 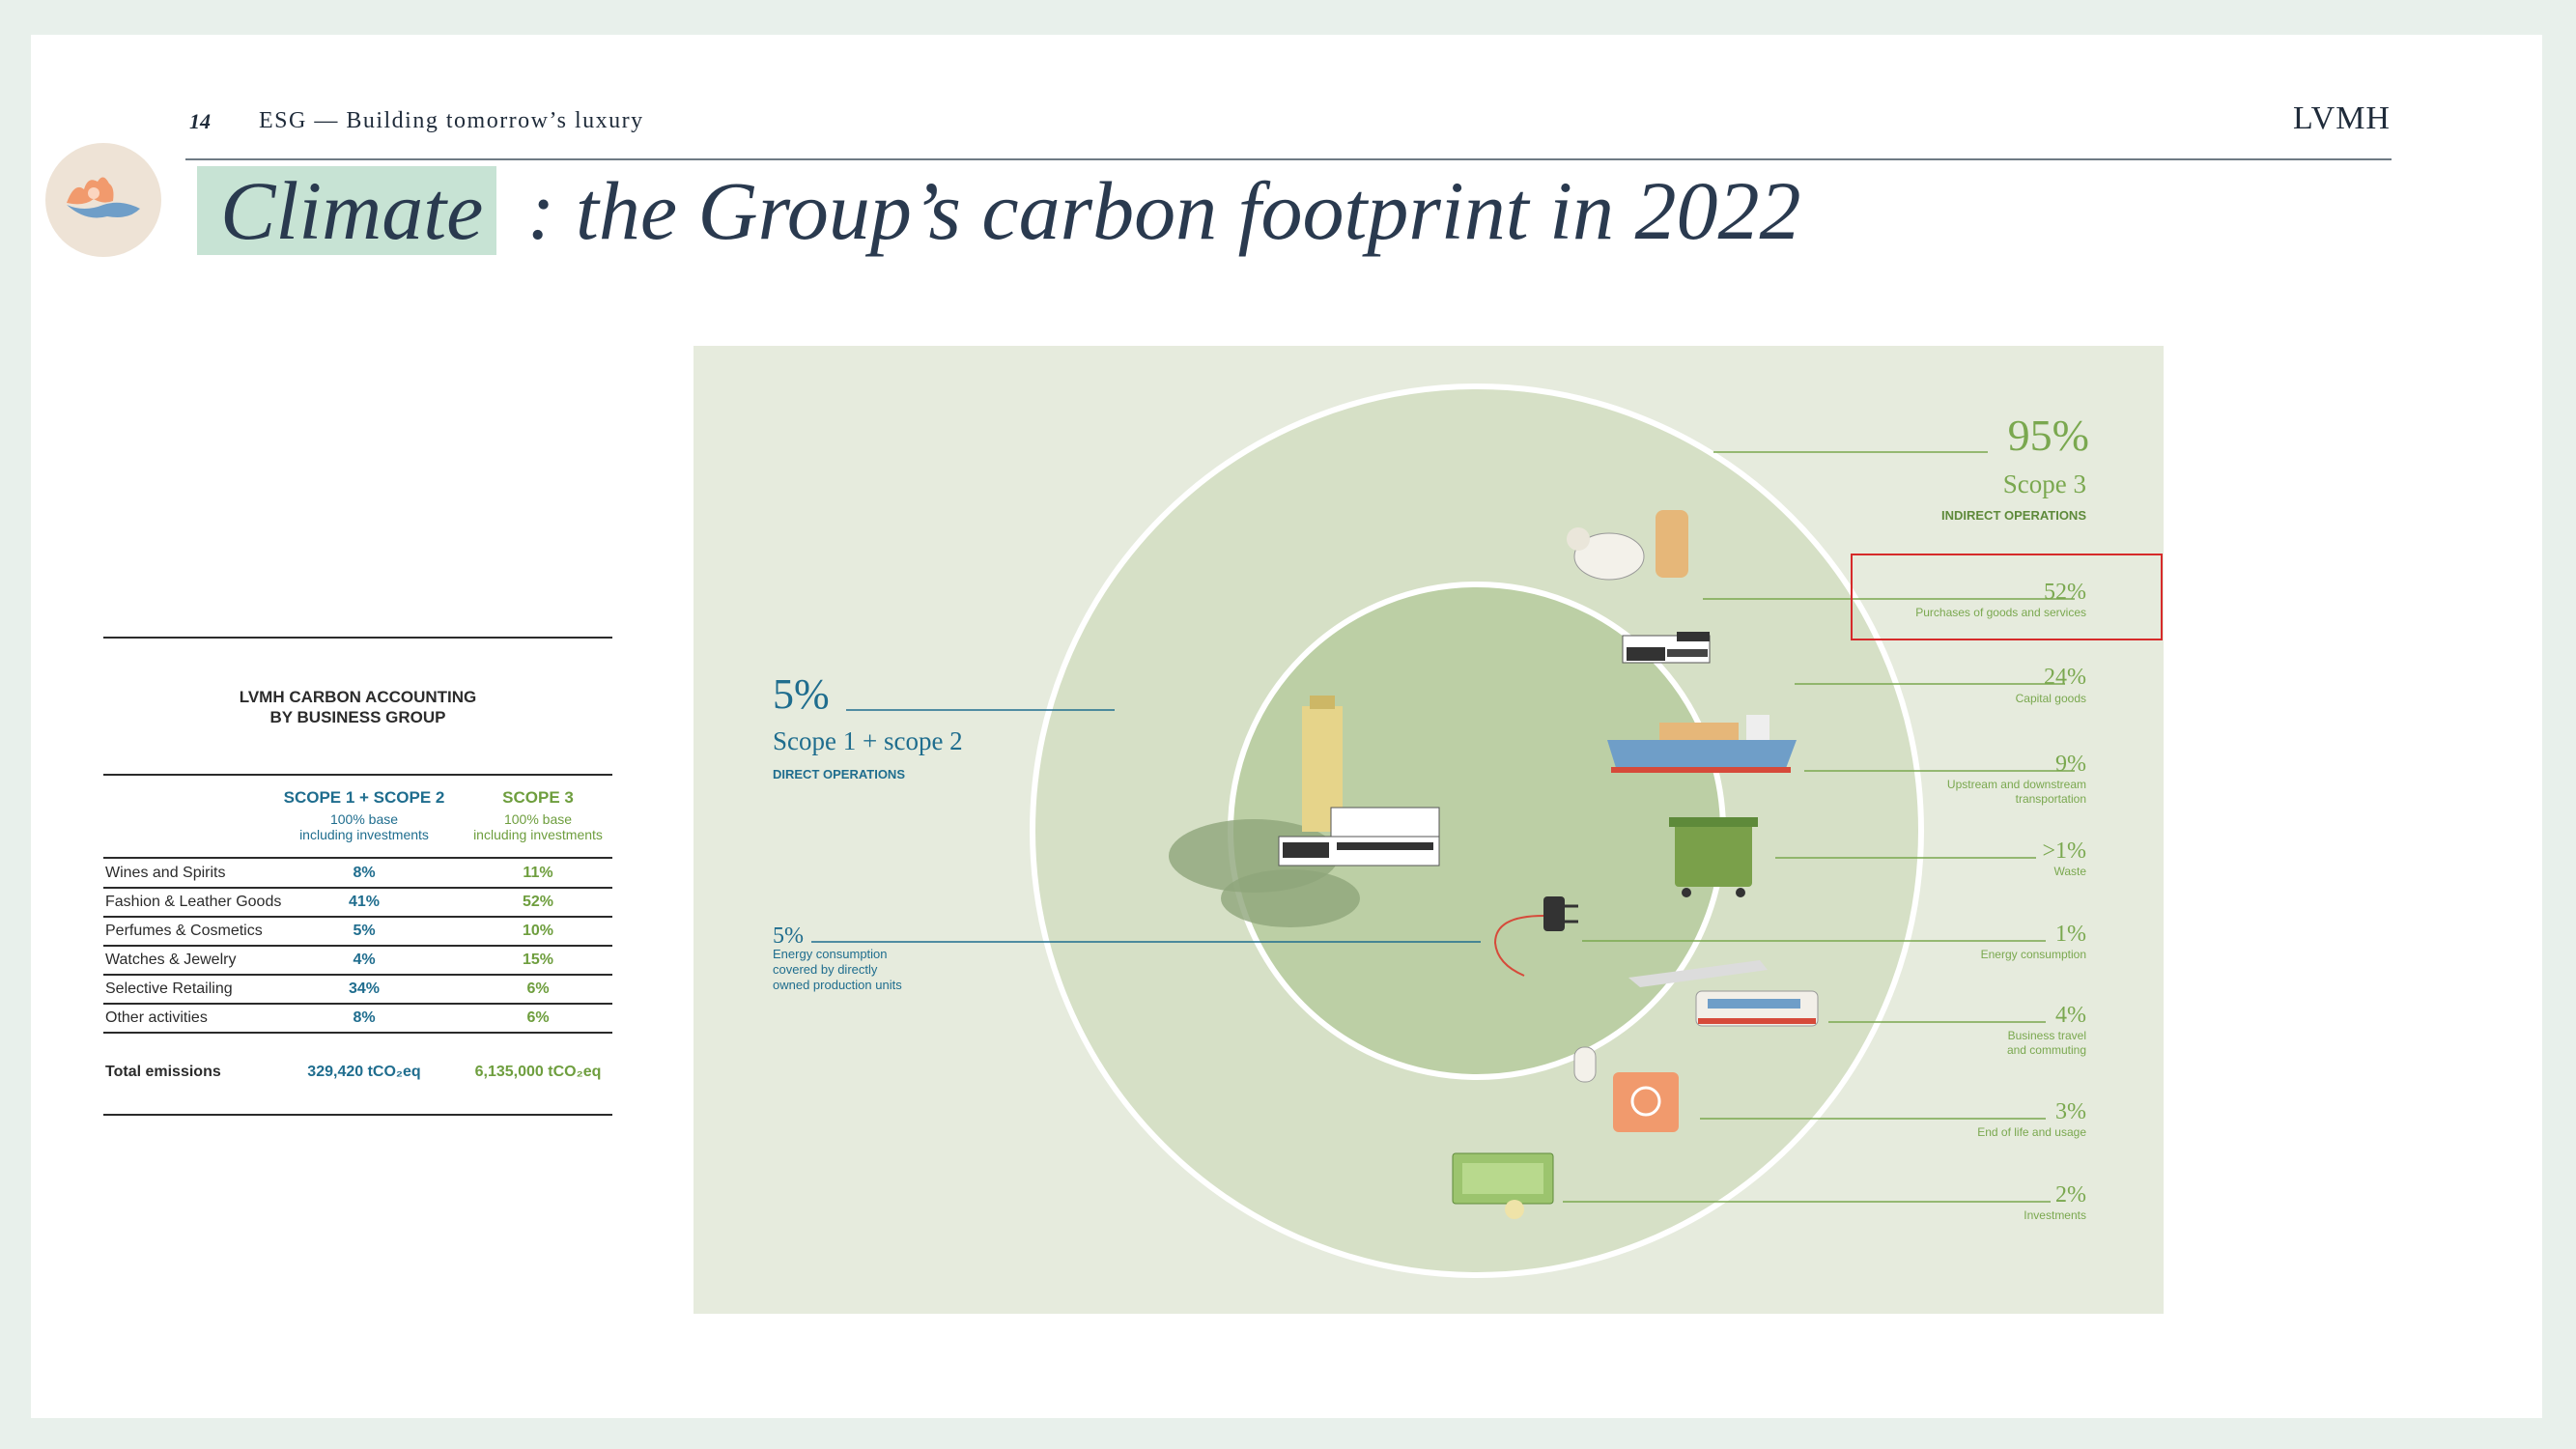 What do you see at coordinates (2065, 677) in the screenshot?
I see `item-percent: 24%` at bounding box center [2065, 677].